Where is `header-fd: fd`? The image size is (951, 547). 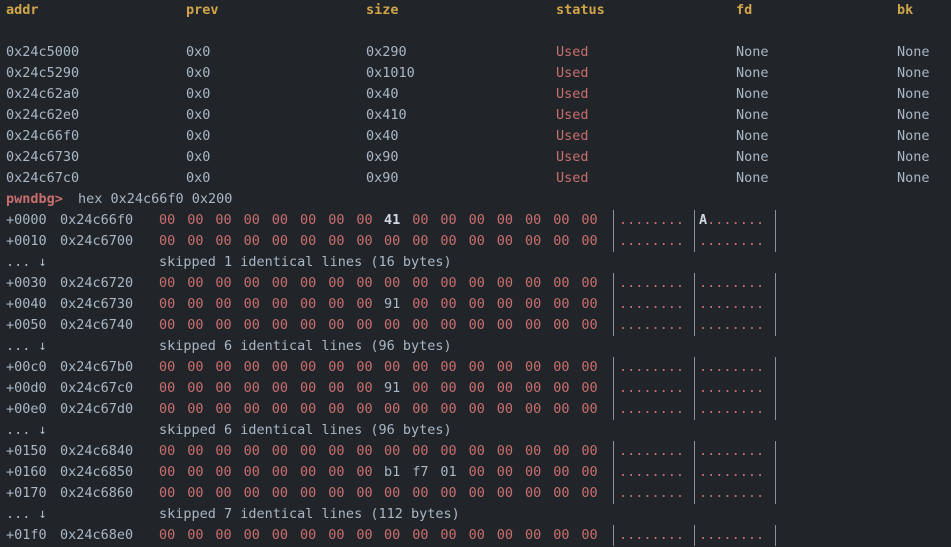
header-fd: fd is located at coordinates (744, 10).